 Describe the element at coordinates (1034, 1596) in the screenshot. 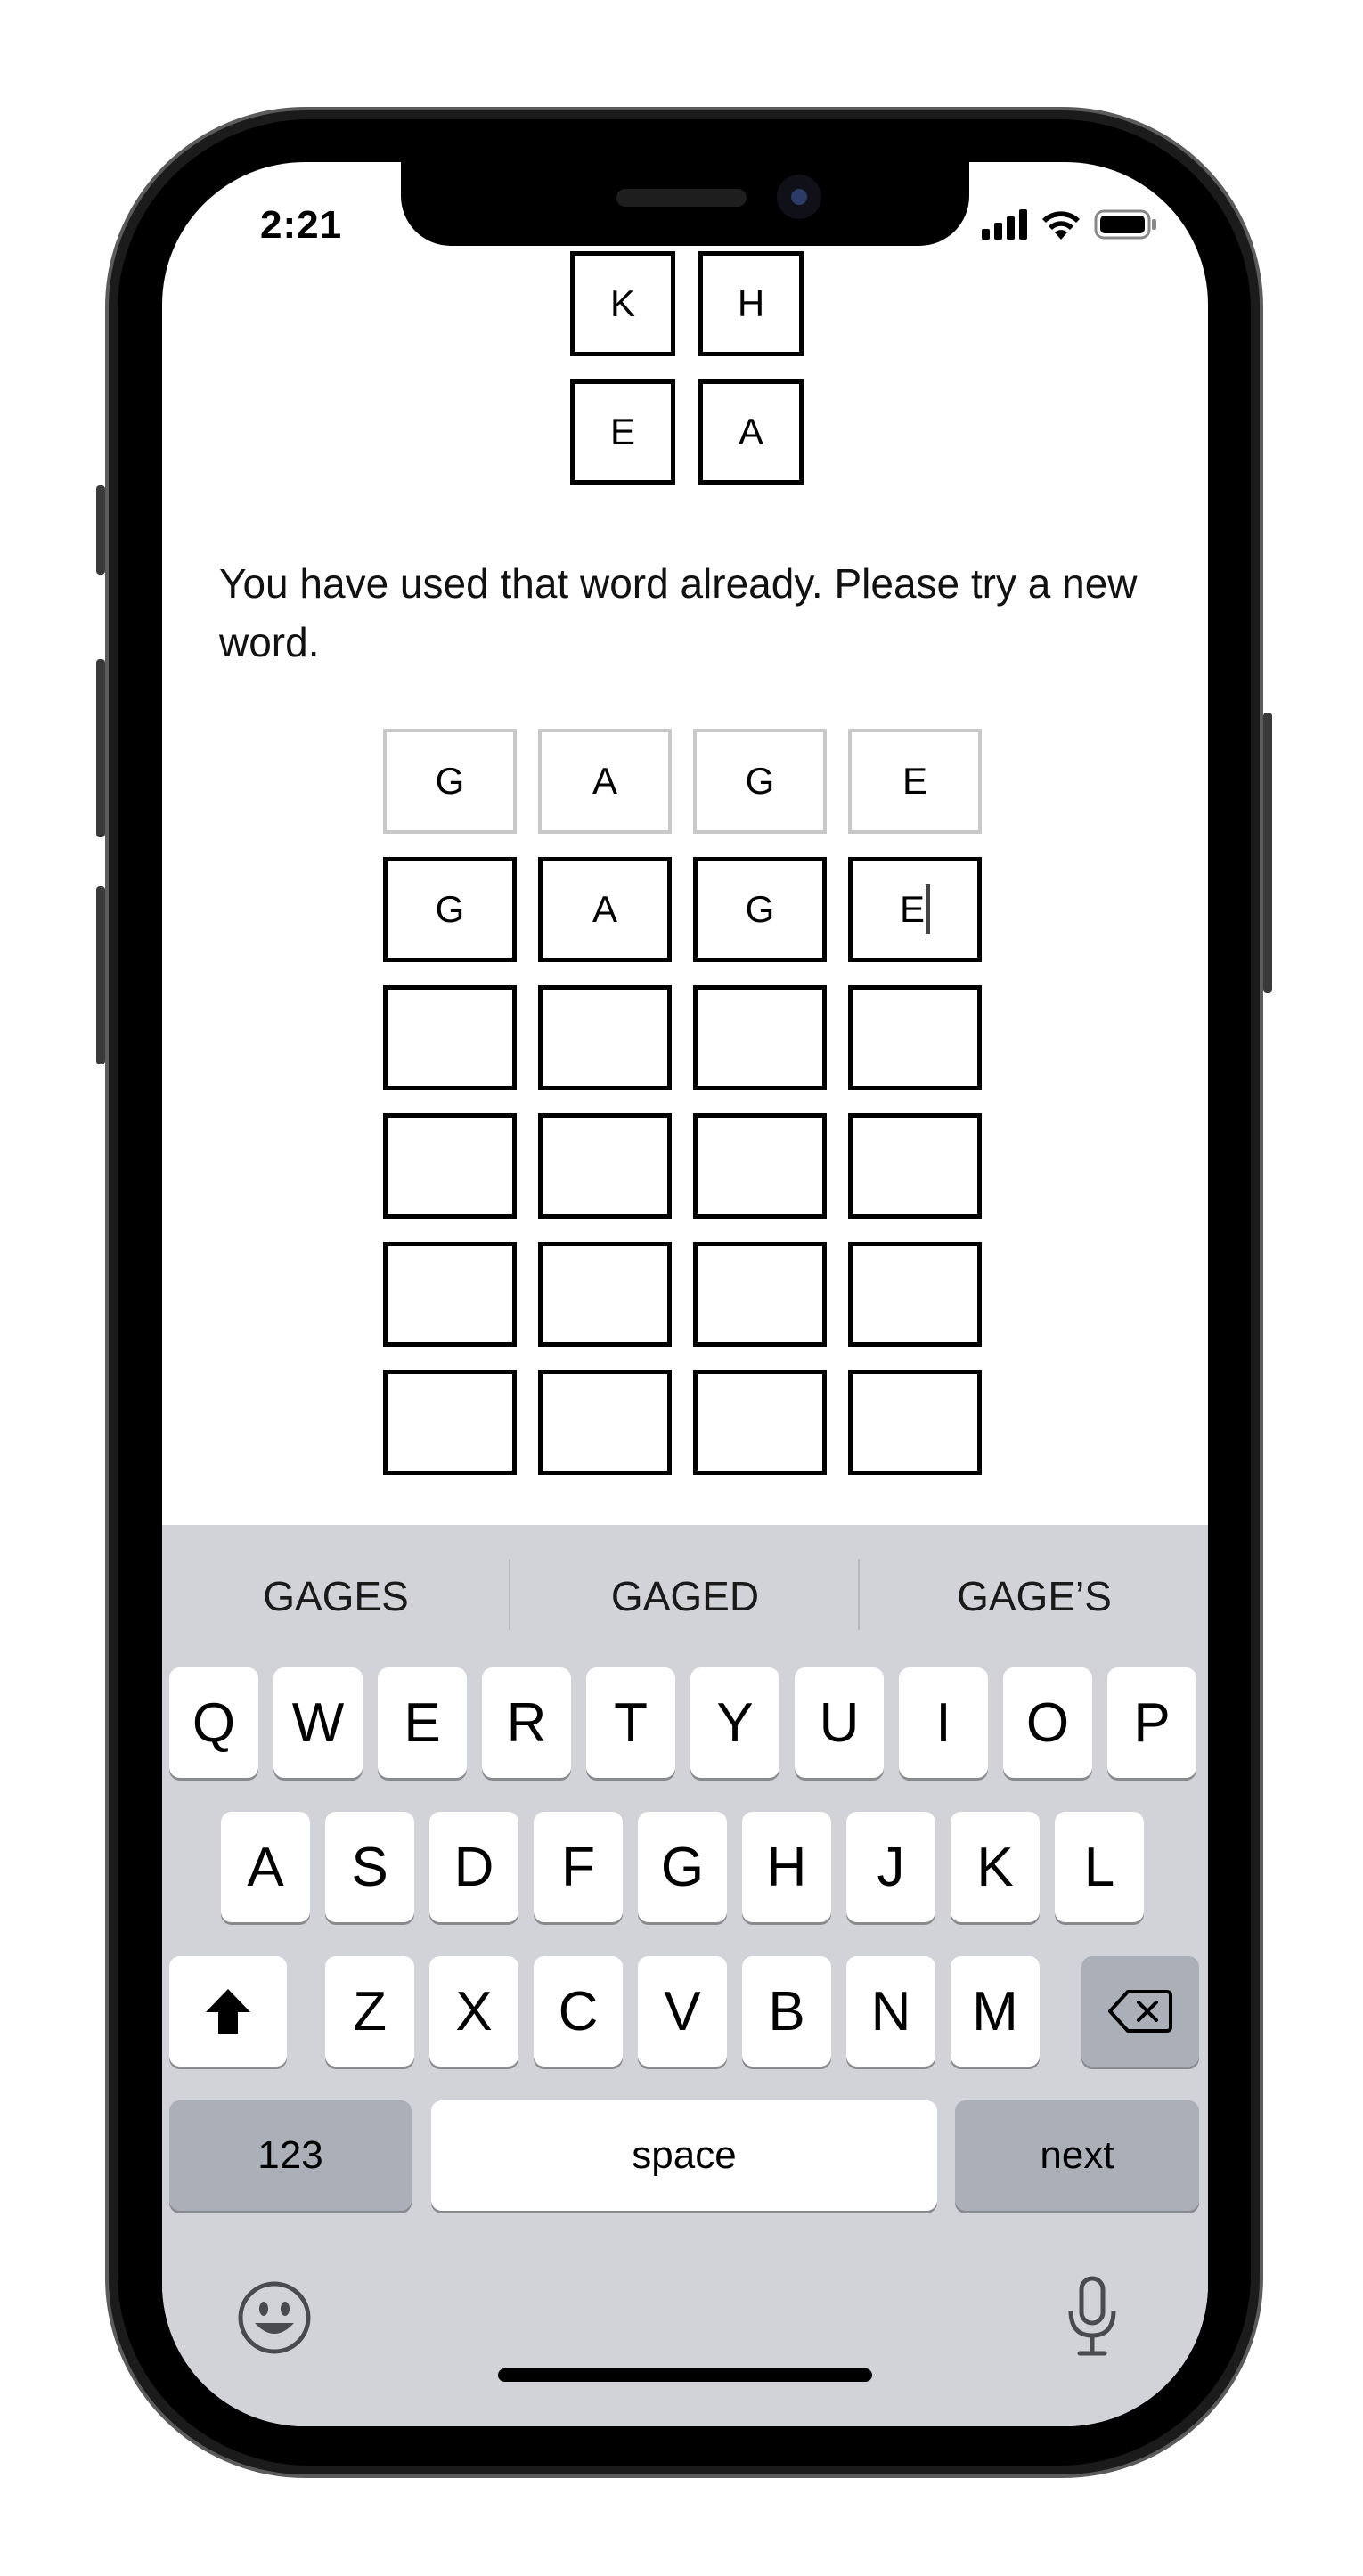

I see `suggestion-3: GAGE’S` at that location.